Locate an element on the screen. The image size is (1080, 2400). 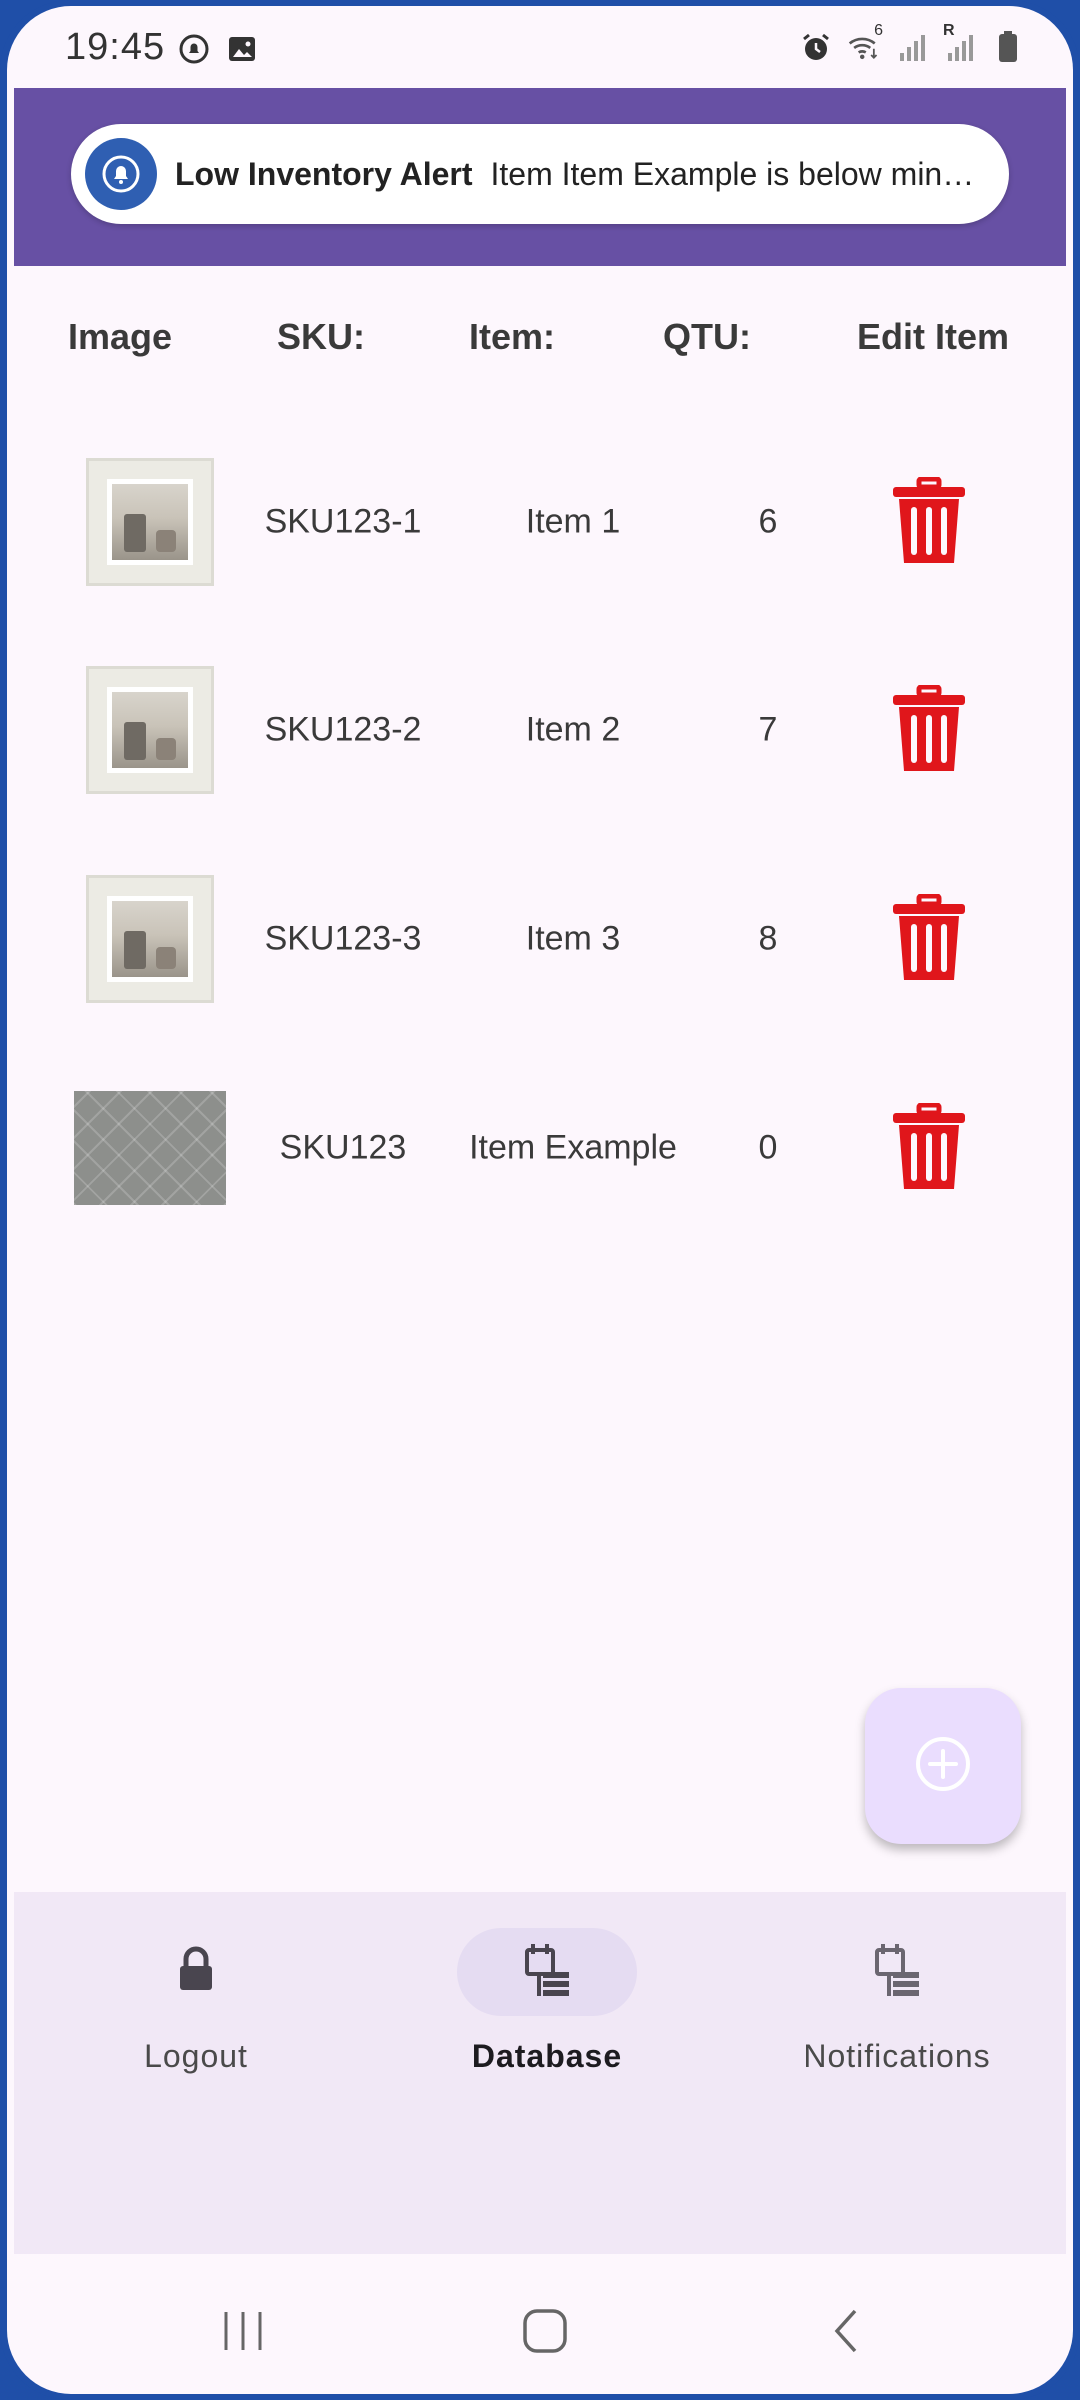
status-left-icons is located at coordinates (218, 49).